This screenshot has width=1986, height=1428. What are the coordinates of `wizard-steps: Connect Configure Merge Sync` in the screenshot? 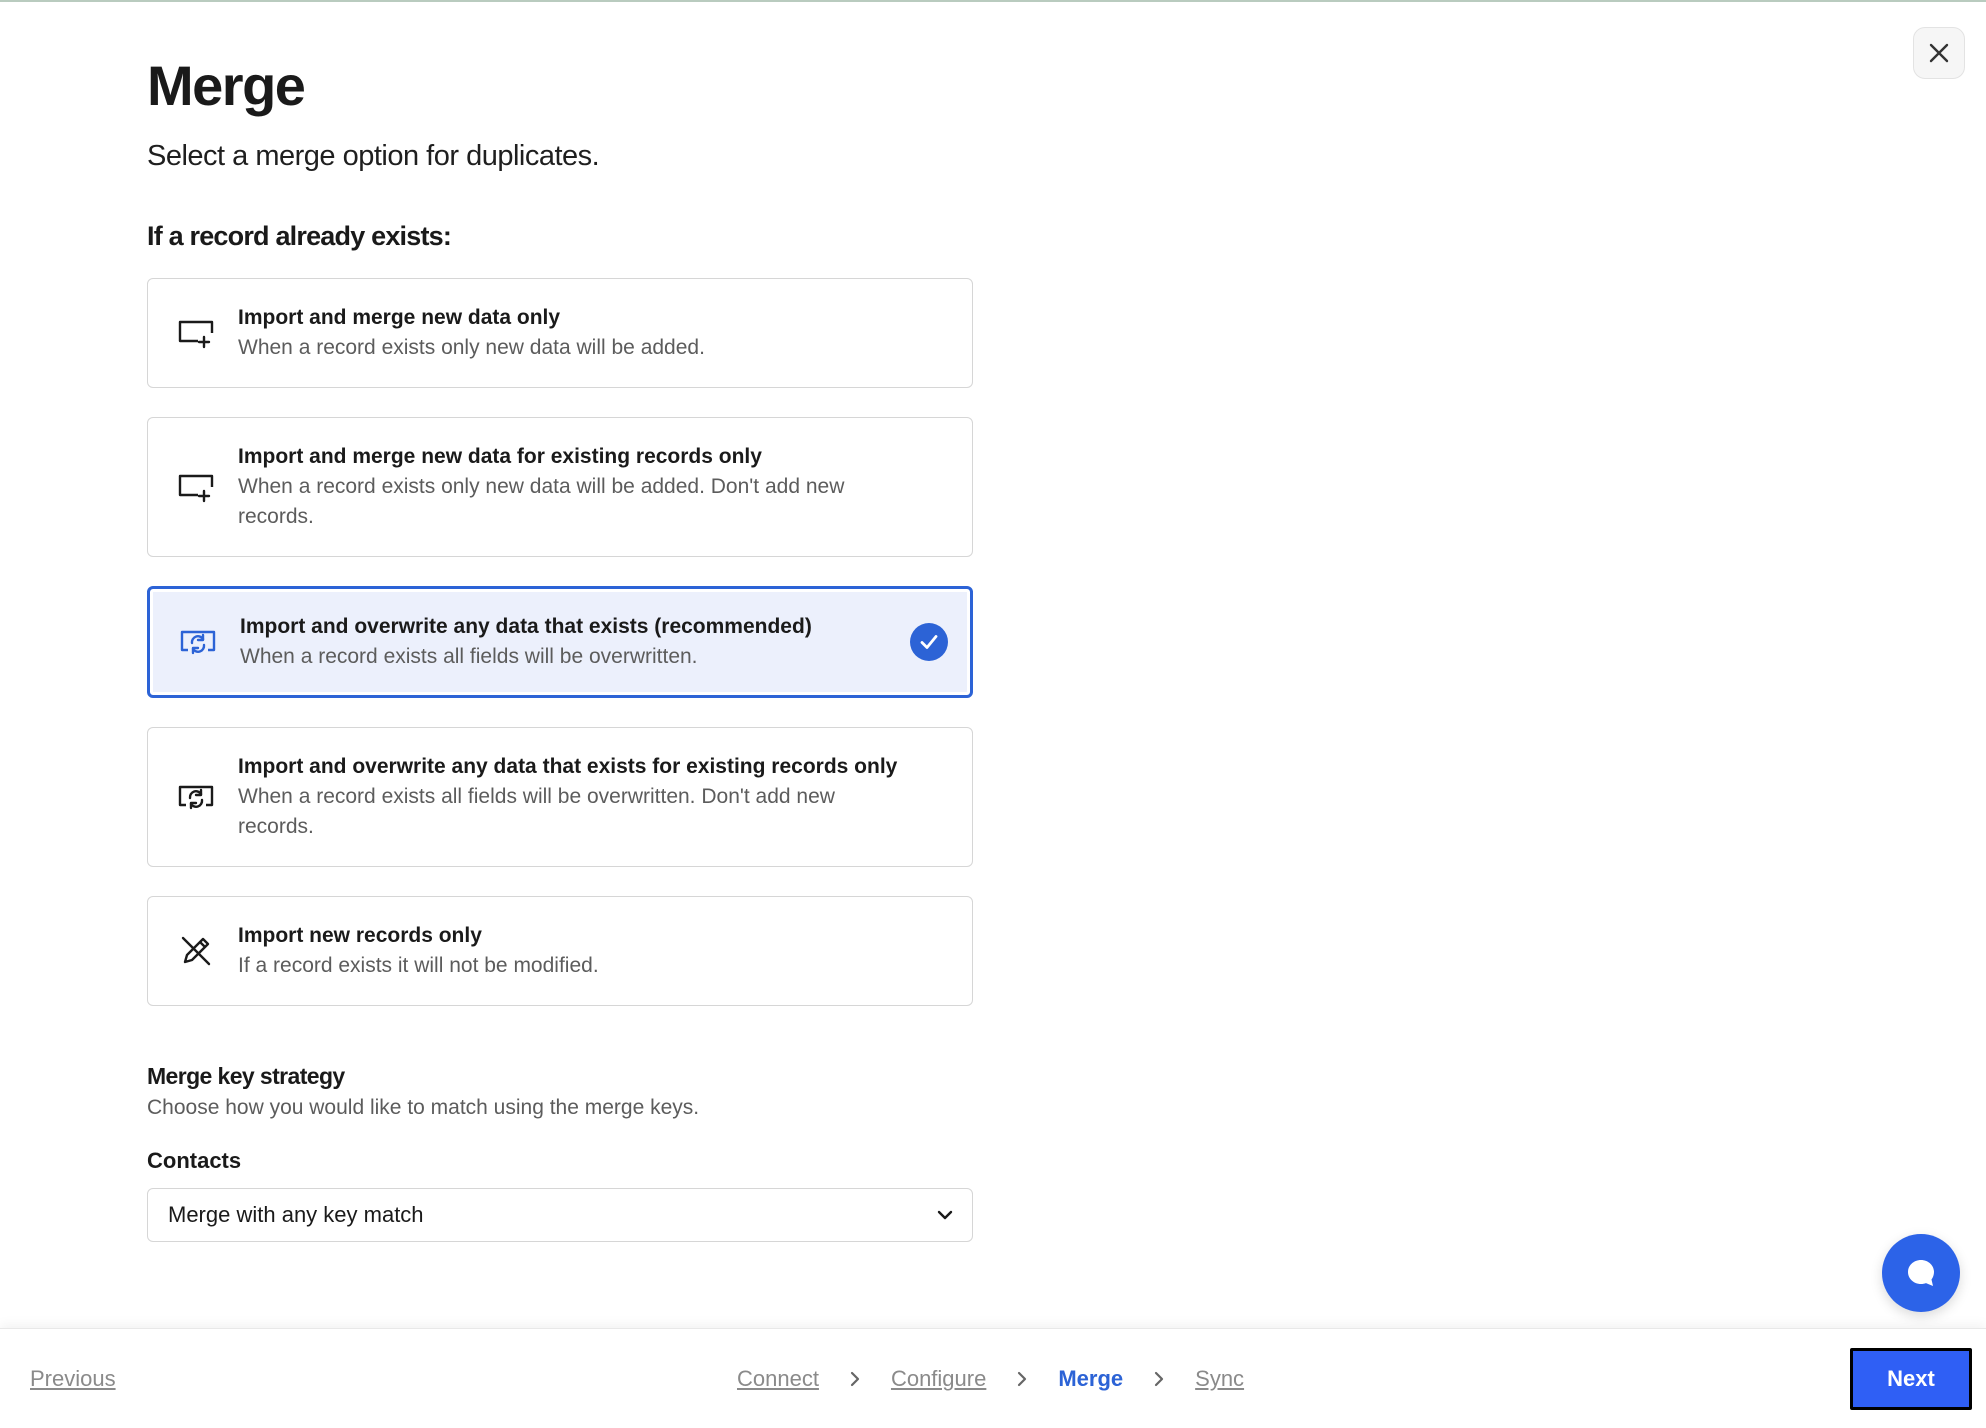 It's located at (990, 1378).